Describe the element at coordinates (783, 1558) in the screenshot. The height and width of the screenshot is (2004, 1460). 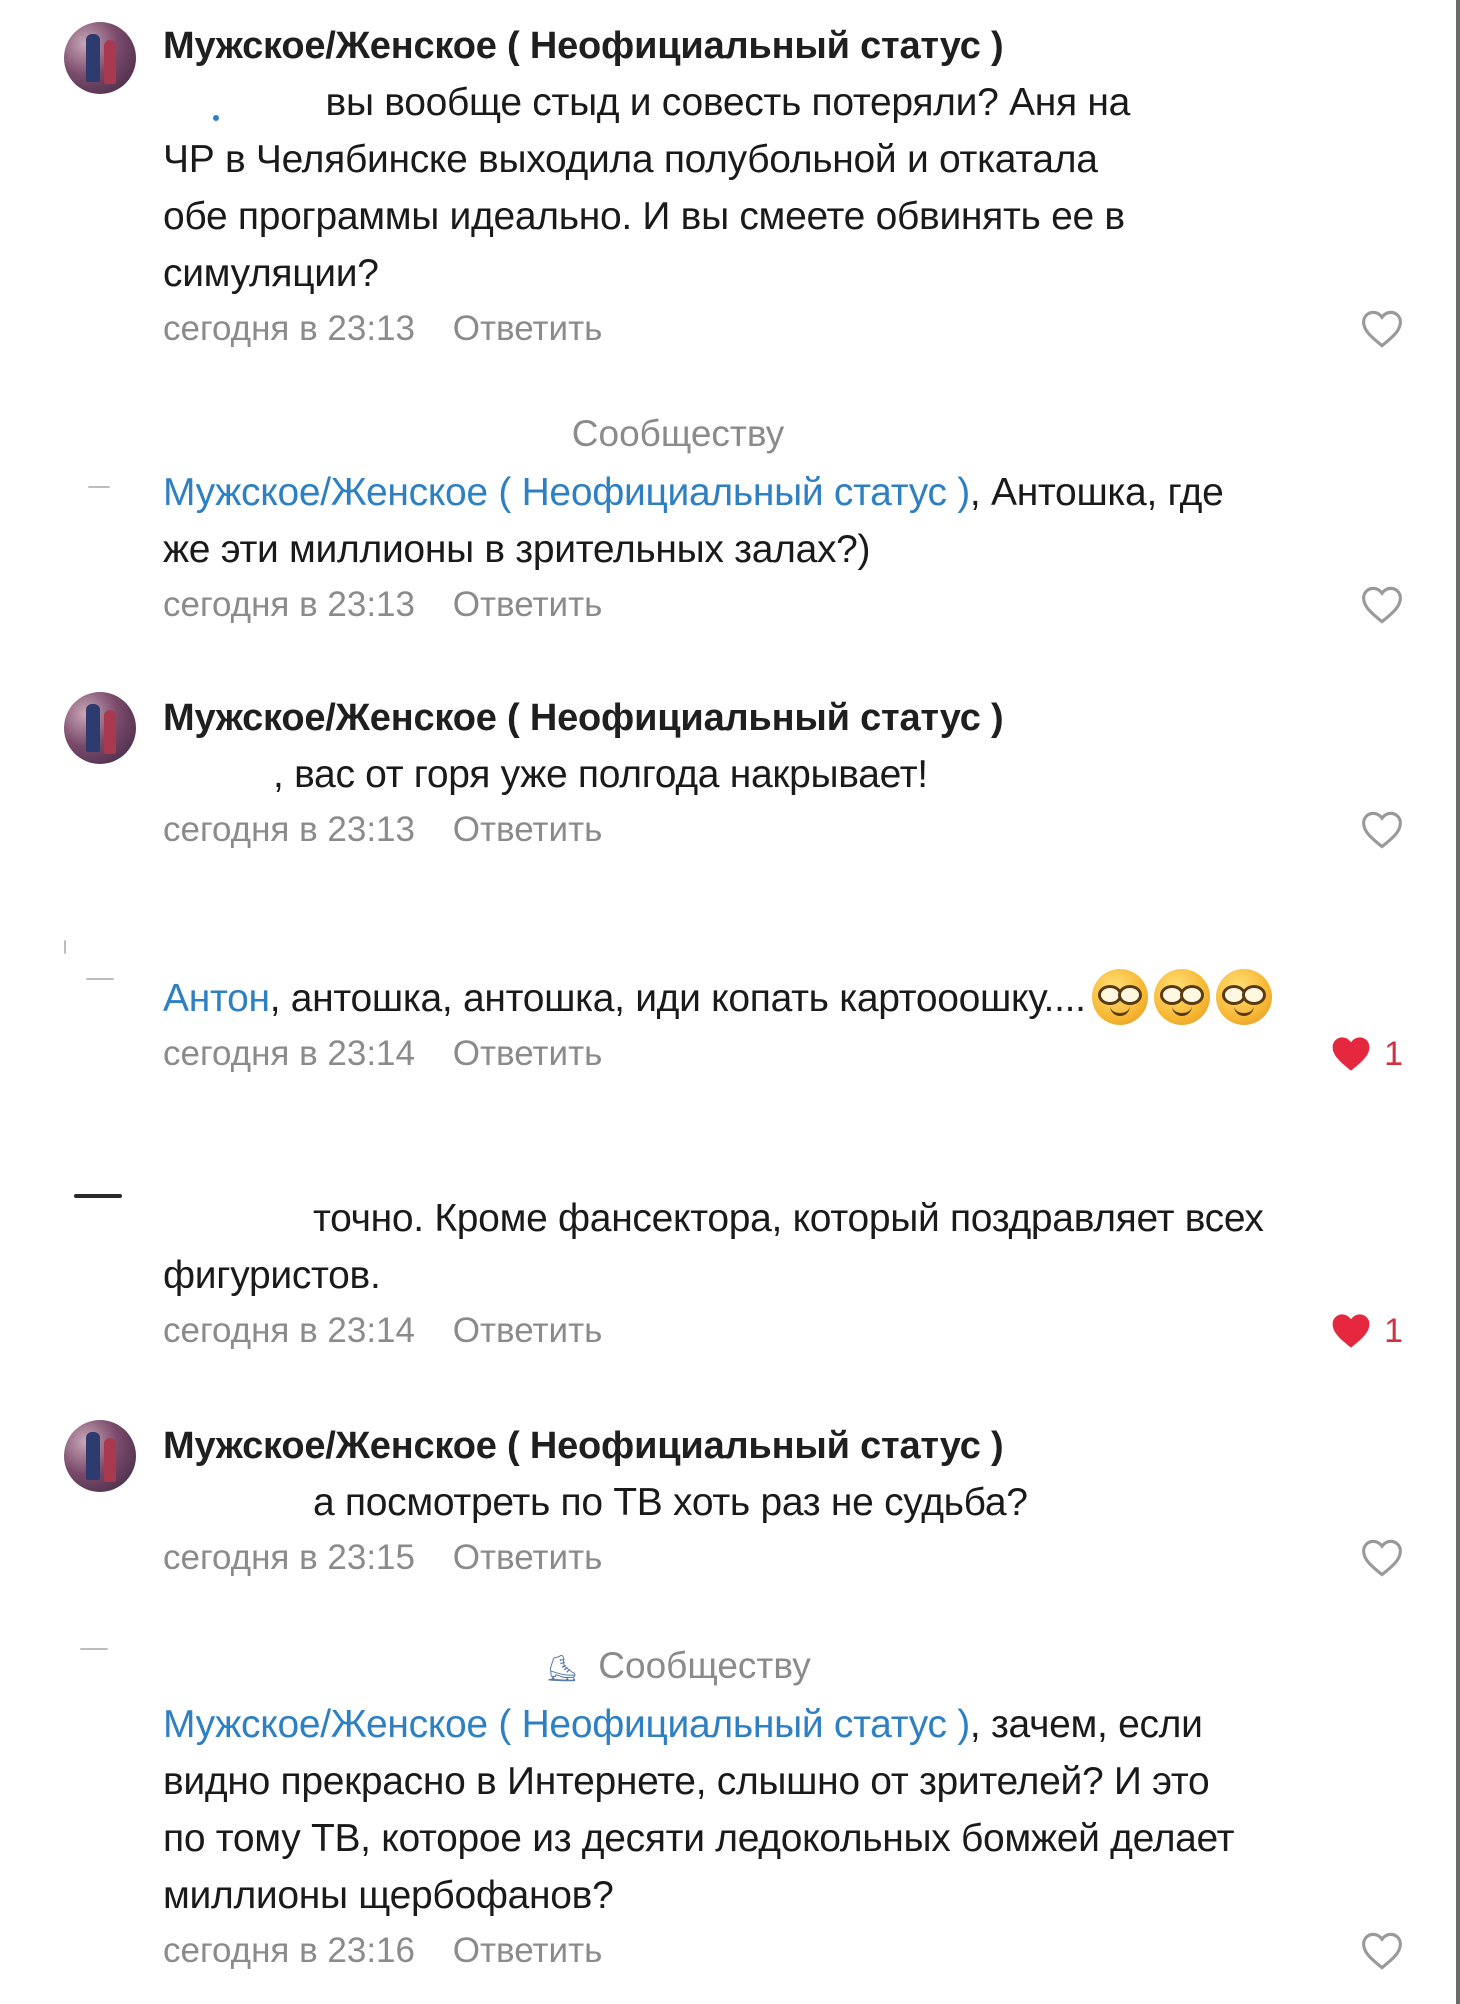
I see `comment-meta: сегодня в 23:15 Ответить` at that location.